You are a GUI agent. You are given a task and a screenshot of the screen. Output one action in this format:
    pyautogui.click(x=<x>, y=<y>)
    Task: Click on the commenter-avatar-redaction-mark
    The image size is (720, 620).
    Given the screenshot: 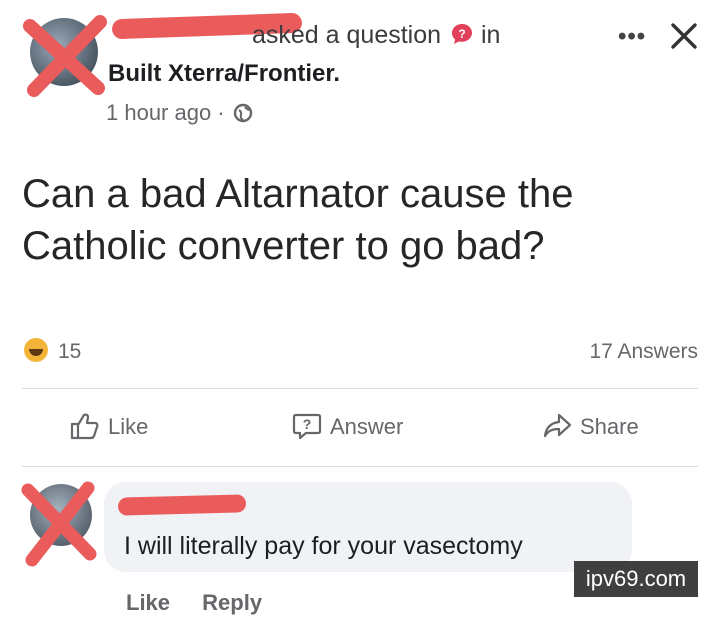 What is the action you would take?
    pyautogui.click(x=59, y=524)
    